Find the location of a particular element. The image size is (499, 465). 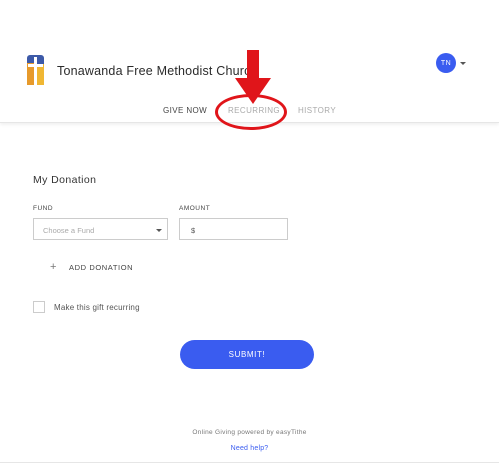

fund-select: Choose a Fund is located at coordinates (100, 229).